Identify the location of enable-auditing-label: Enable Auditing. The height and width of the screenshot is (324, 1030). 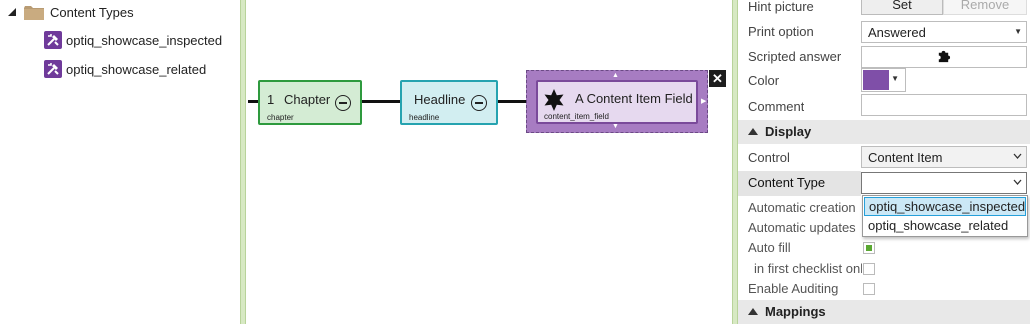
(793, 288).